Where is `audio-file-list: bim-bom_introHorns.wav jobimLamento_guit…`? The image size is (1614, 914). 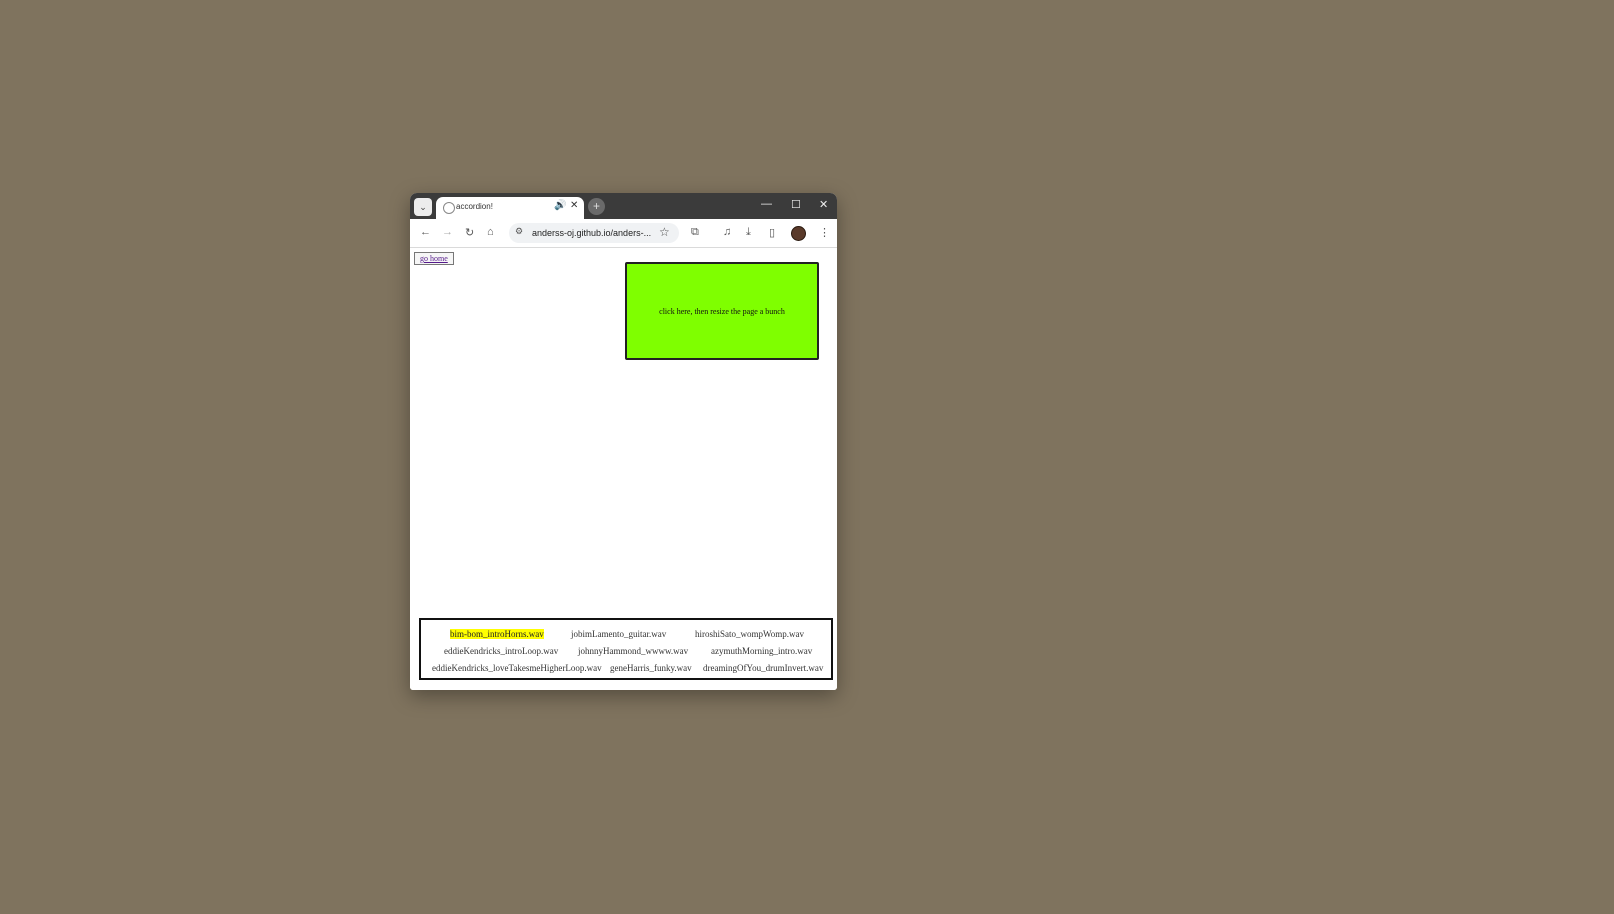
audio-file-list: bim-bom_introHorns.wav jobimLamento_guit… is located at coordinates (626, 649).